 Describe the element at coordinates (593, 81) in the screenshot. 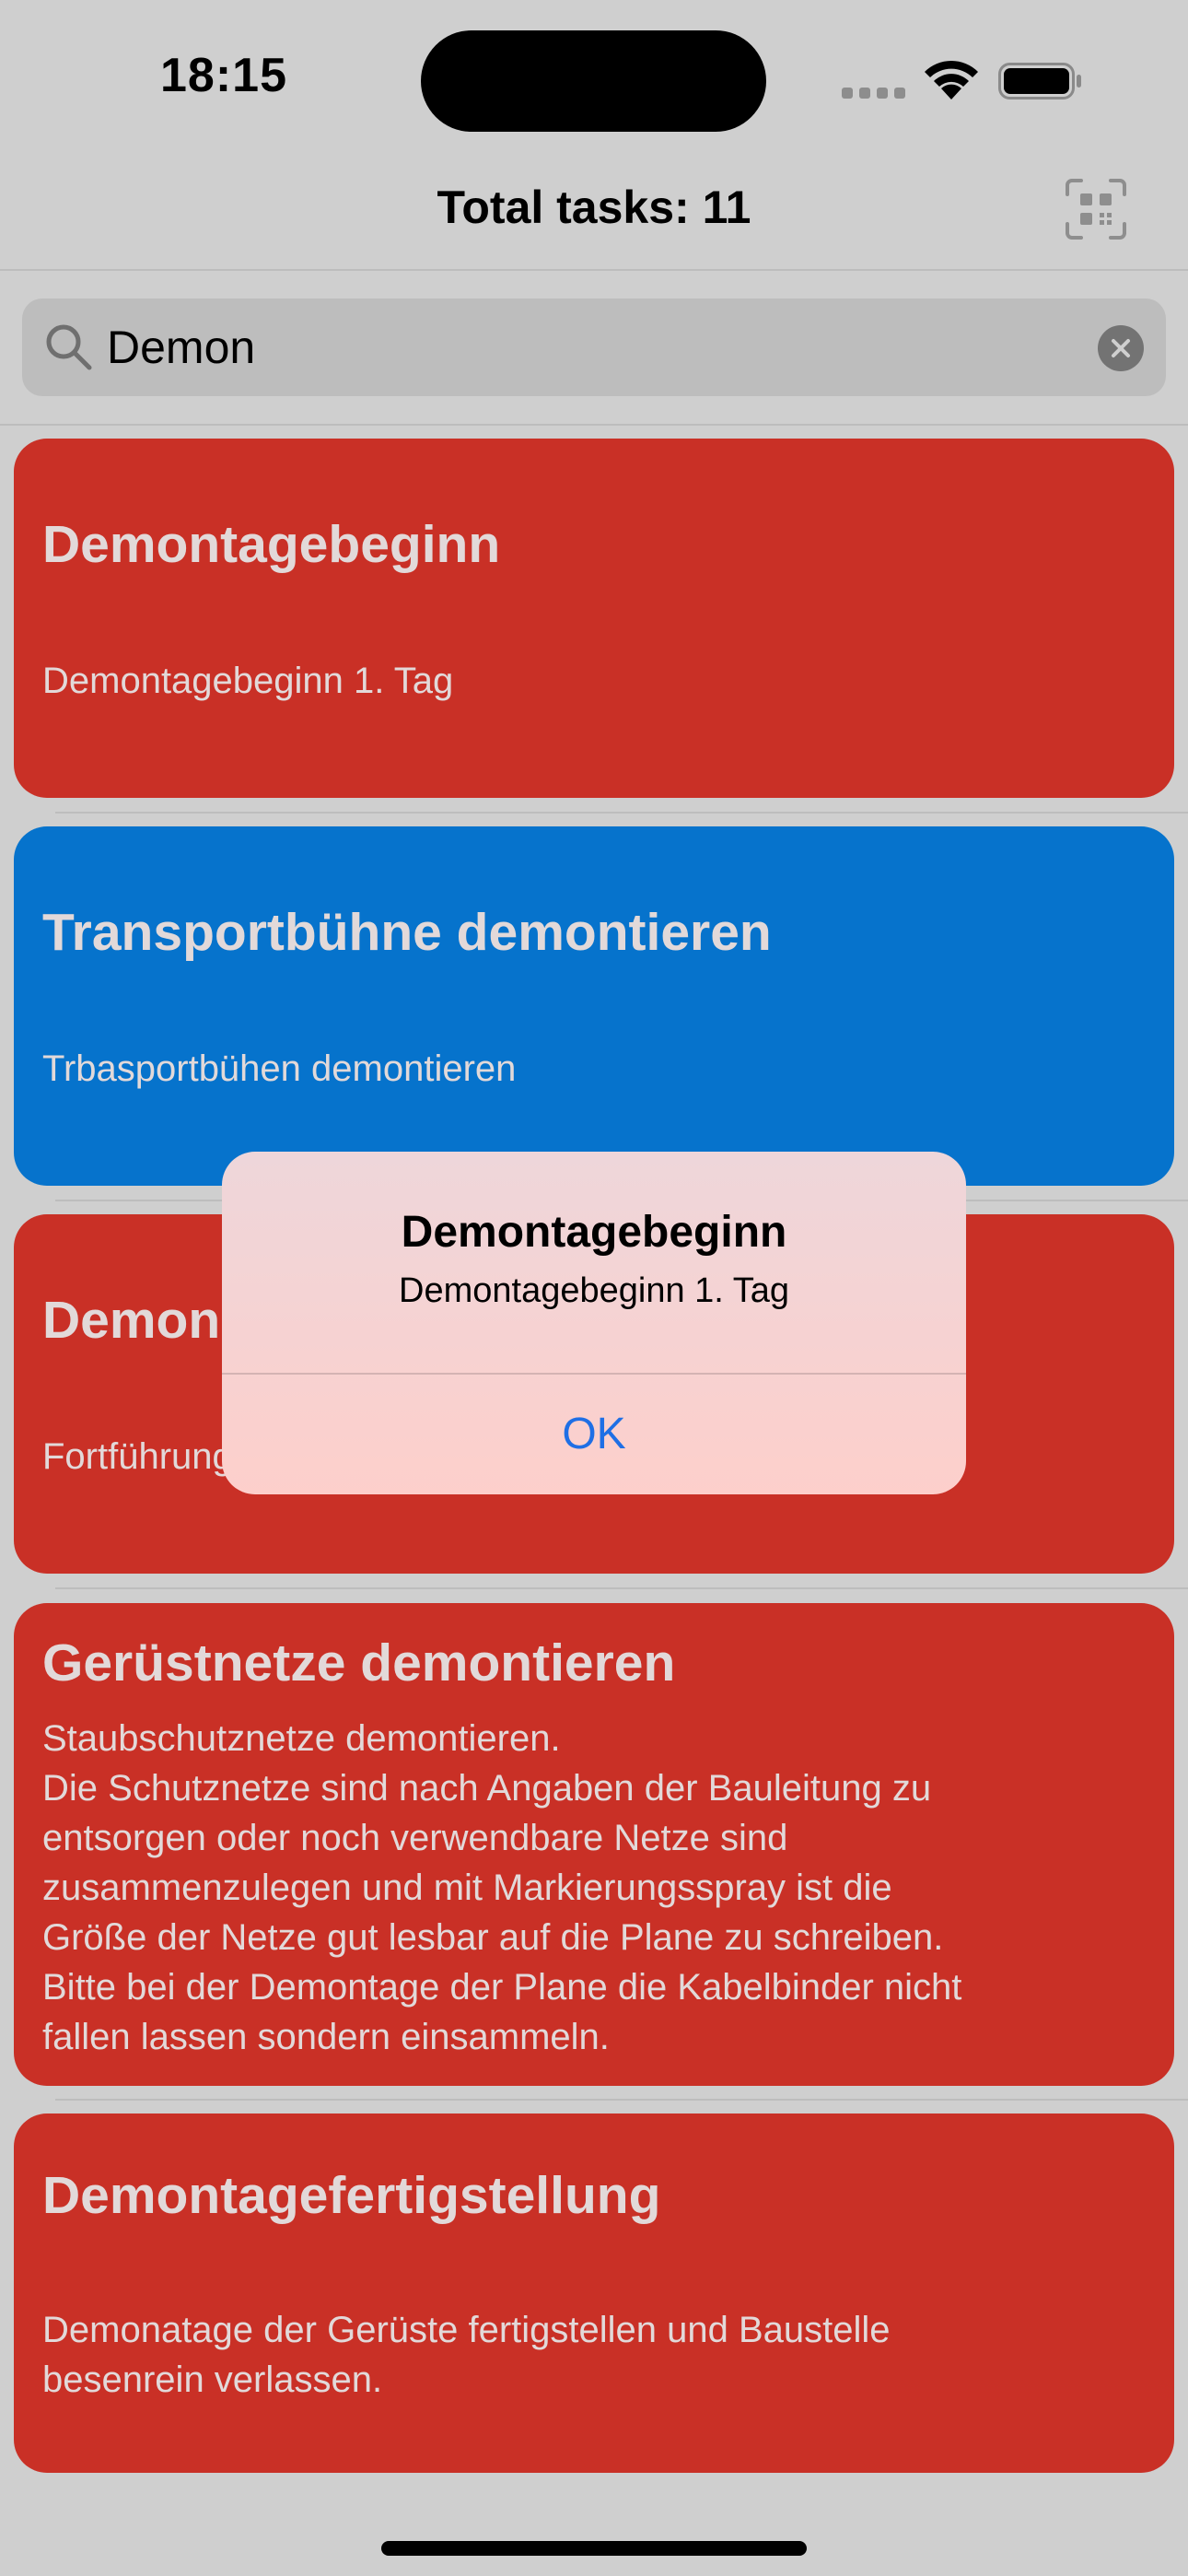

I see `dynamic-island` at that location.